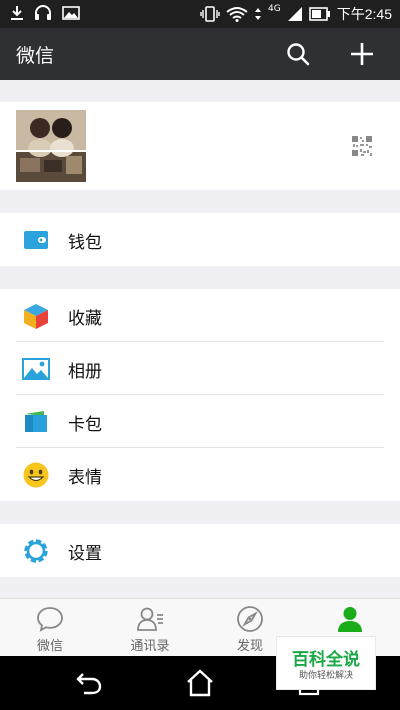 This screenshot has height=710, width=400. Describe the element at coordinates (364, 14) in the screenshot. I see `status-time: 下午2:45` at that location.